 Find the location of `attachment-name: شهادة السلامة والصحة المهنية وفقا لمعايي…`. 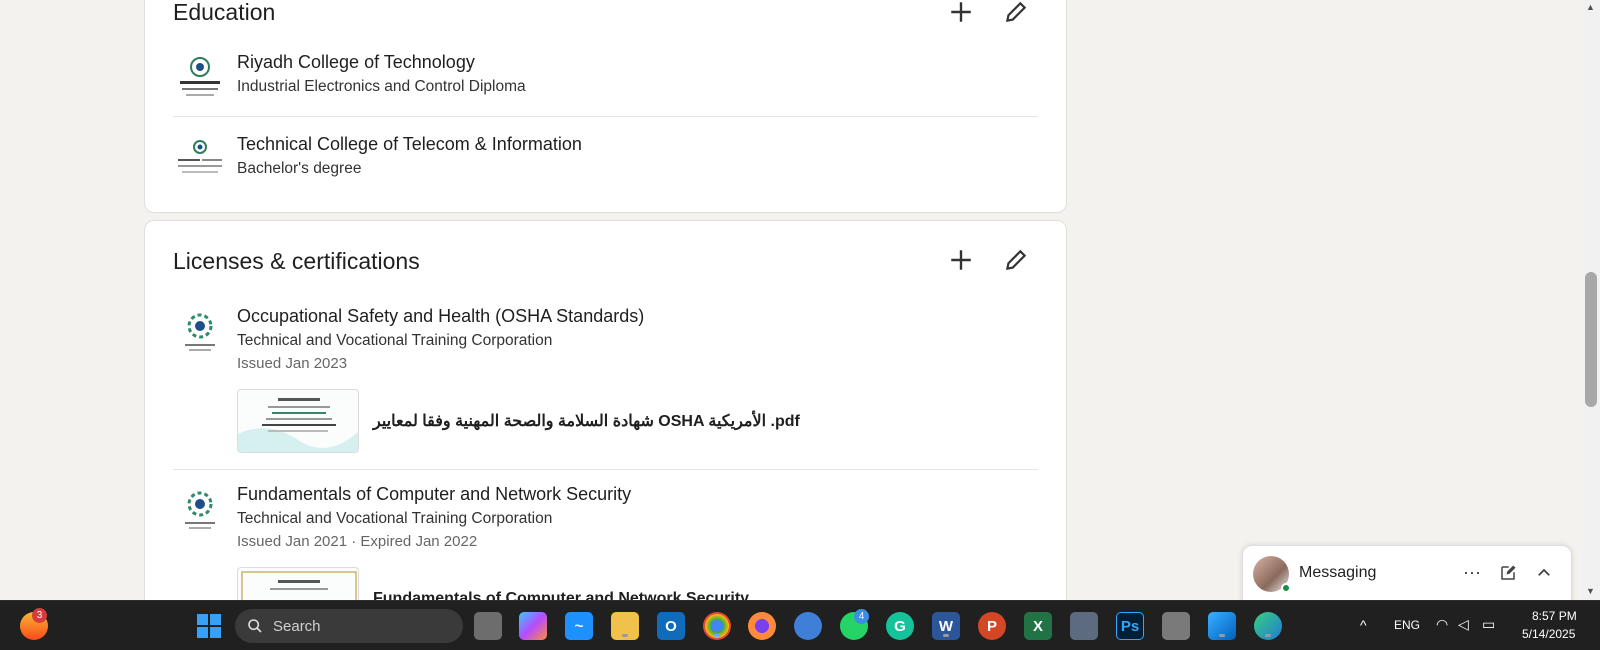

attachment-name: شهادة السلامة والصحة المهنية وفقا لمعايي… is located at coordinates (586, 421).